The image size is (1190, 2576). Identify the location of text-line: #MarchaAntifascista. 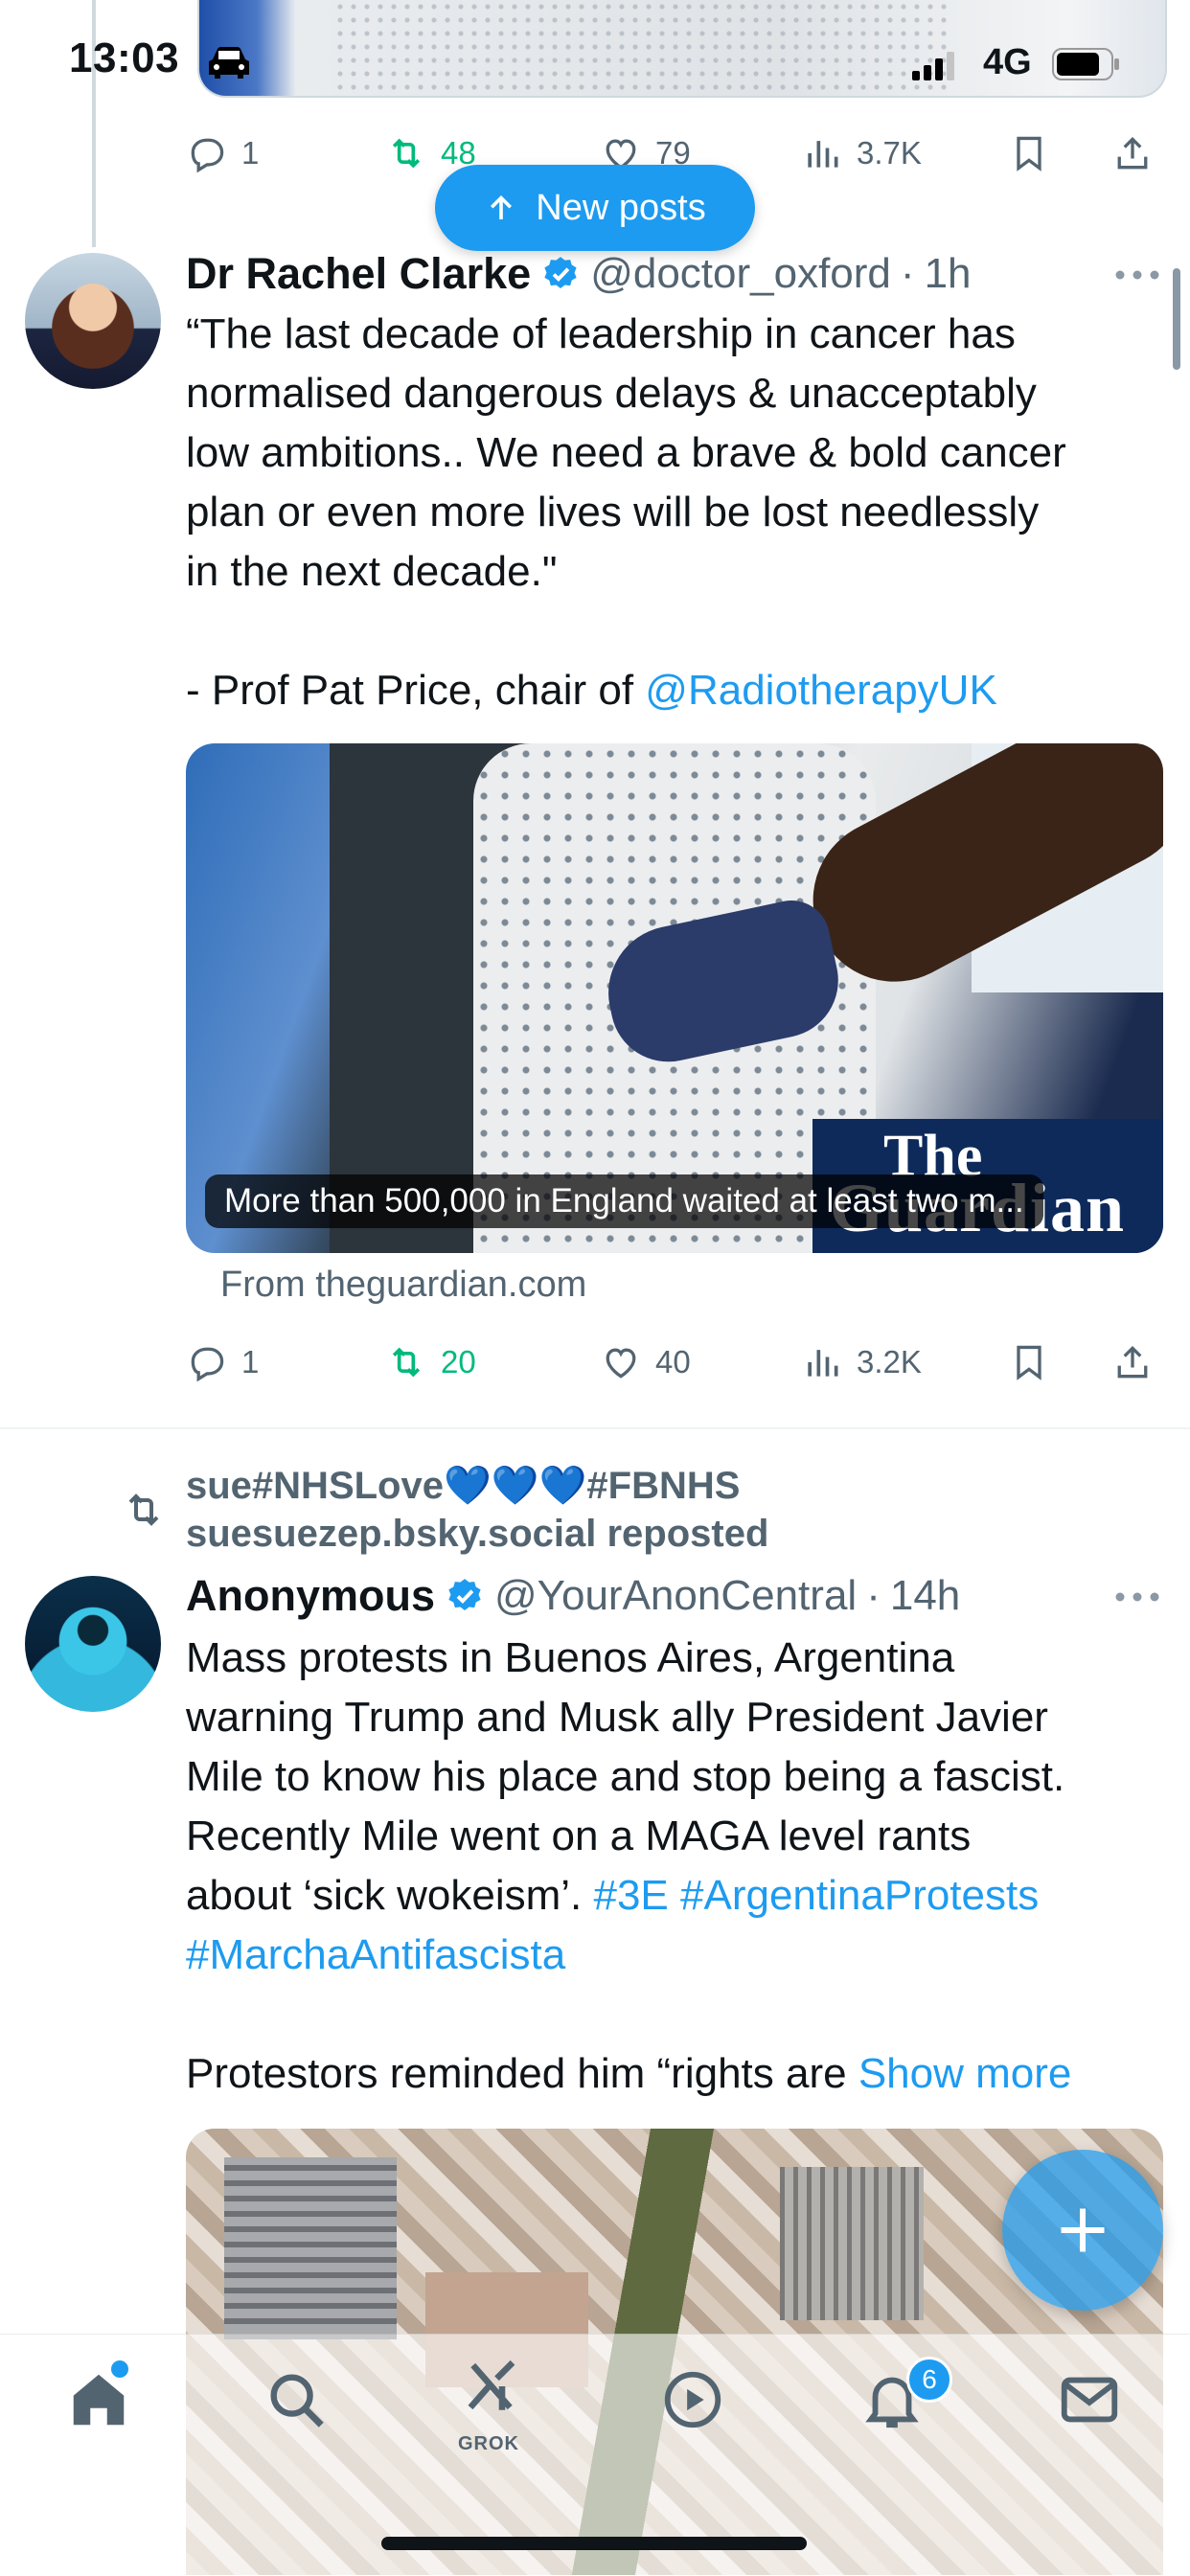
(680, 1955).